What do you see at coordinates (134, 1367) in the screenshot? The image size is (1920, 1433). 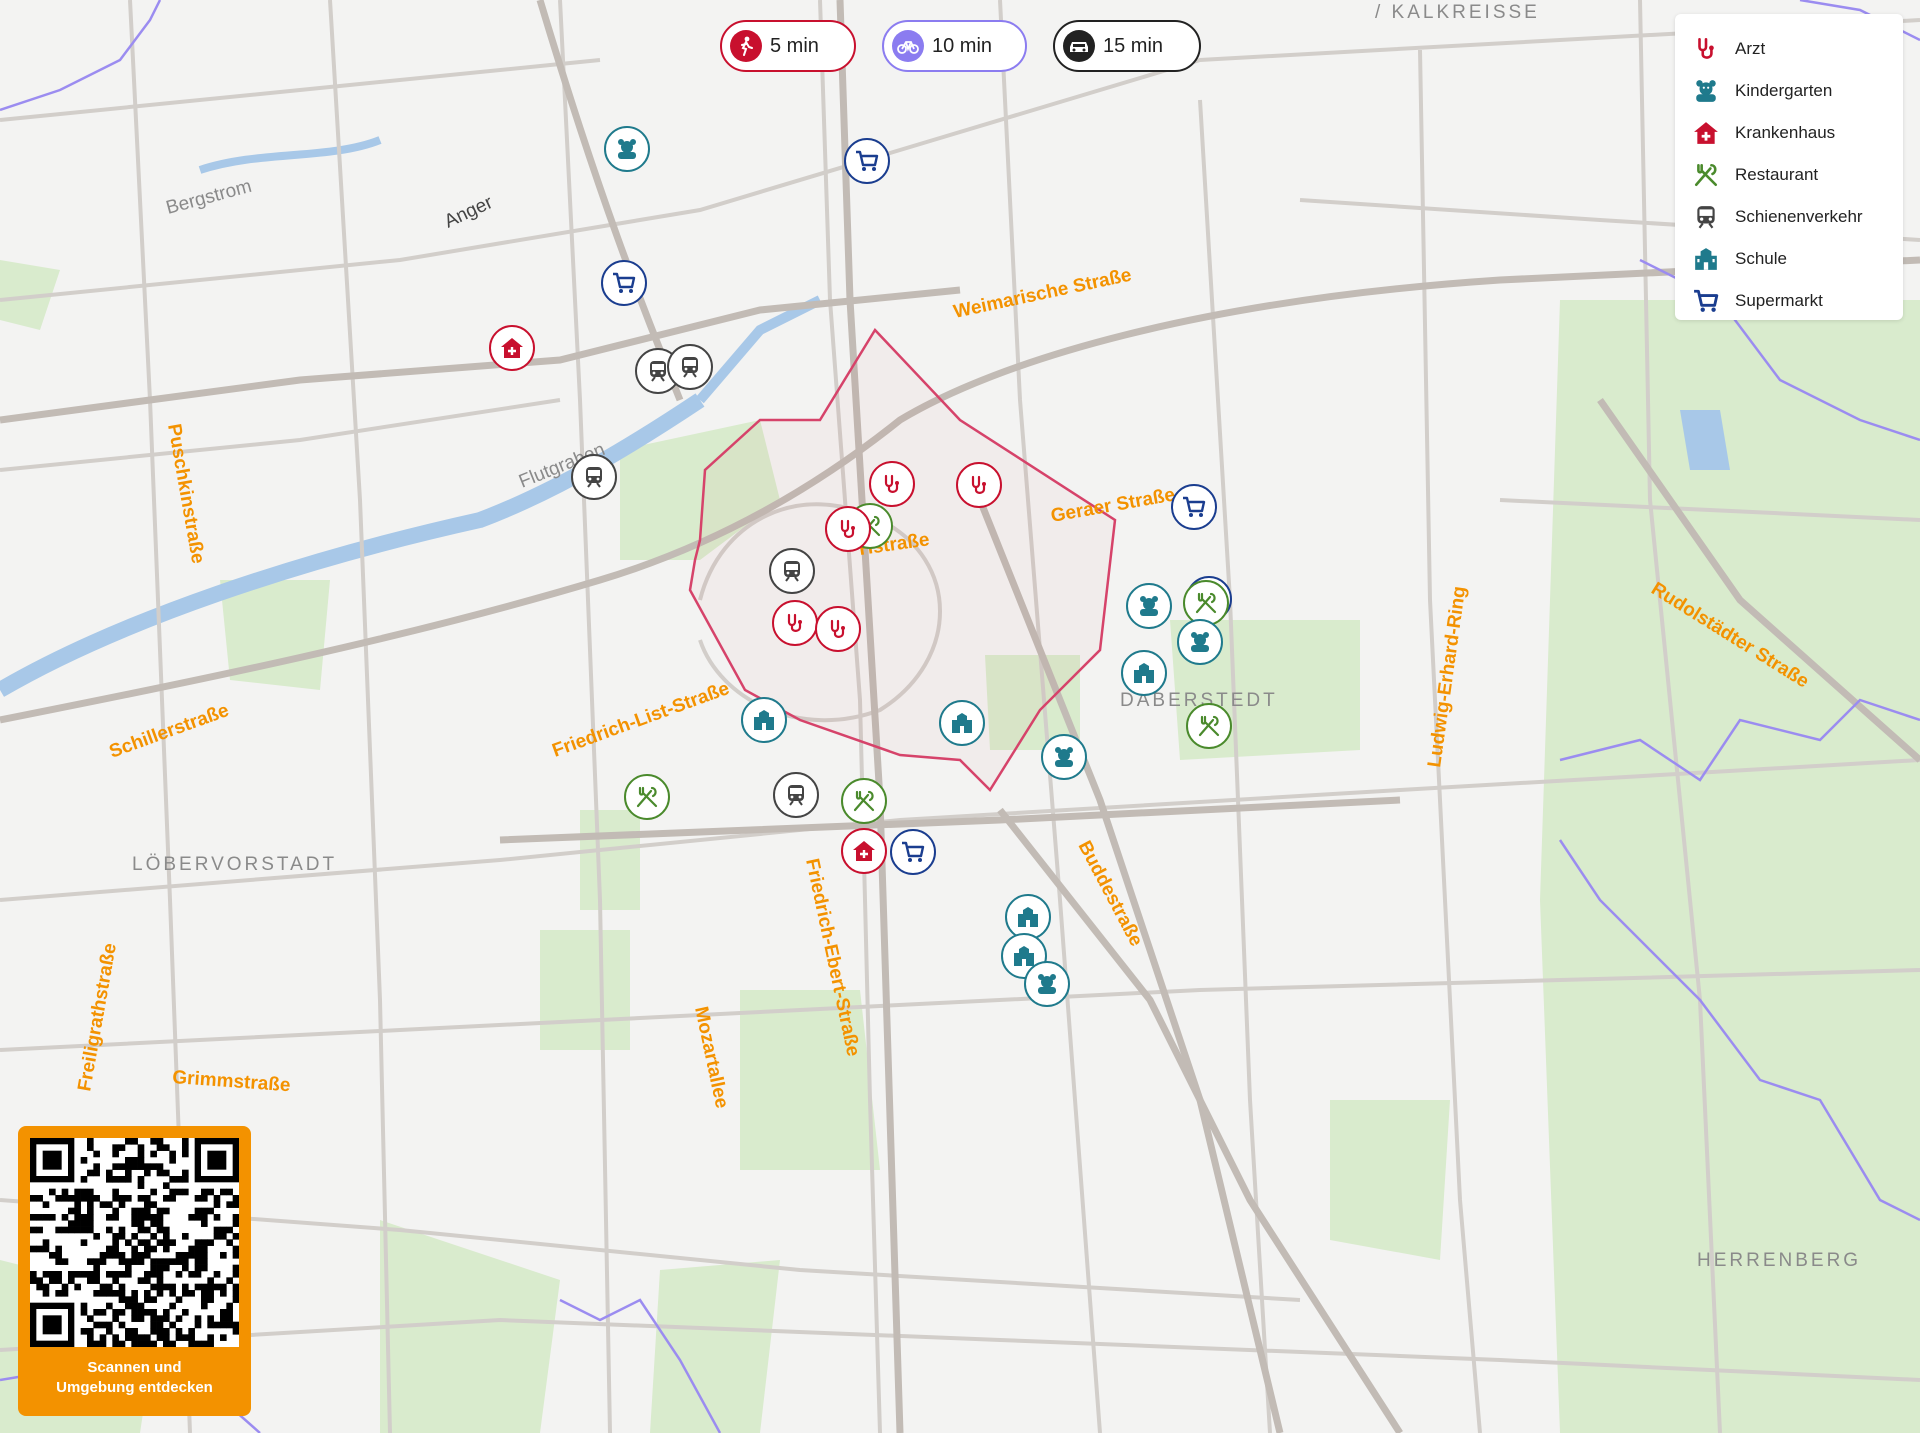 I see `qr-caption-line: Scannen und` at bounding box center [134, 1367].